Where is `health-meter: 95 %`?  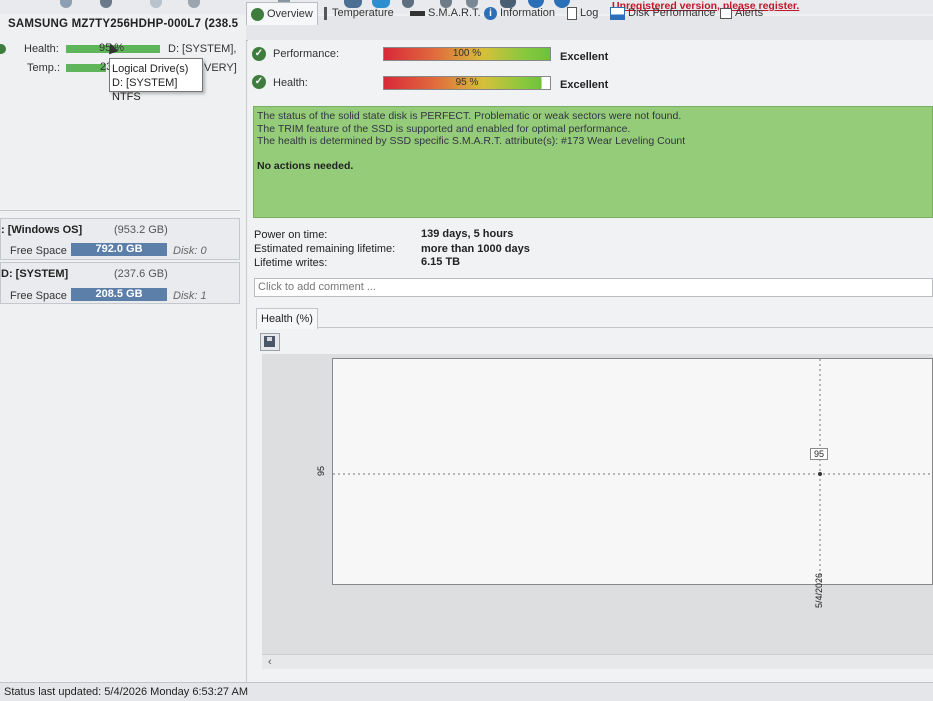 health-meter: 95 % is located at coordinates (467, 83).